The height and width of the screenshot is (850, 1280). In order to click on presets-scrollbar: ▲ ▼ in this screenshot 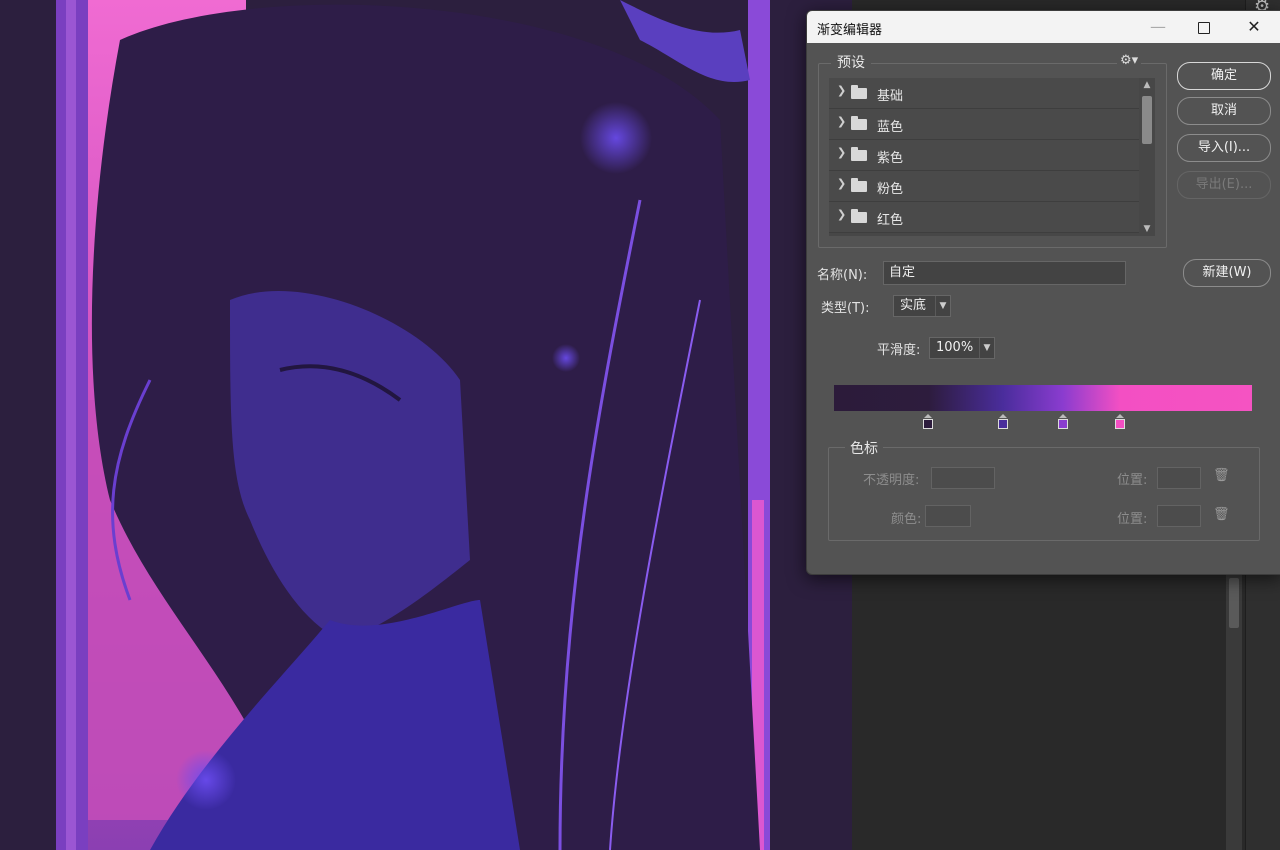, I will do `click(1147, 157)`.